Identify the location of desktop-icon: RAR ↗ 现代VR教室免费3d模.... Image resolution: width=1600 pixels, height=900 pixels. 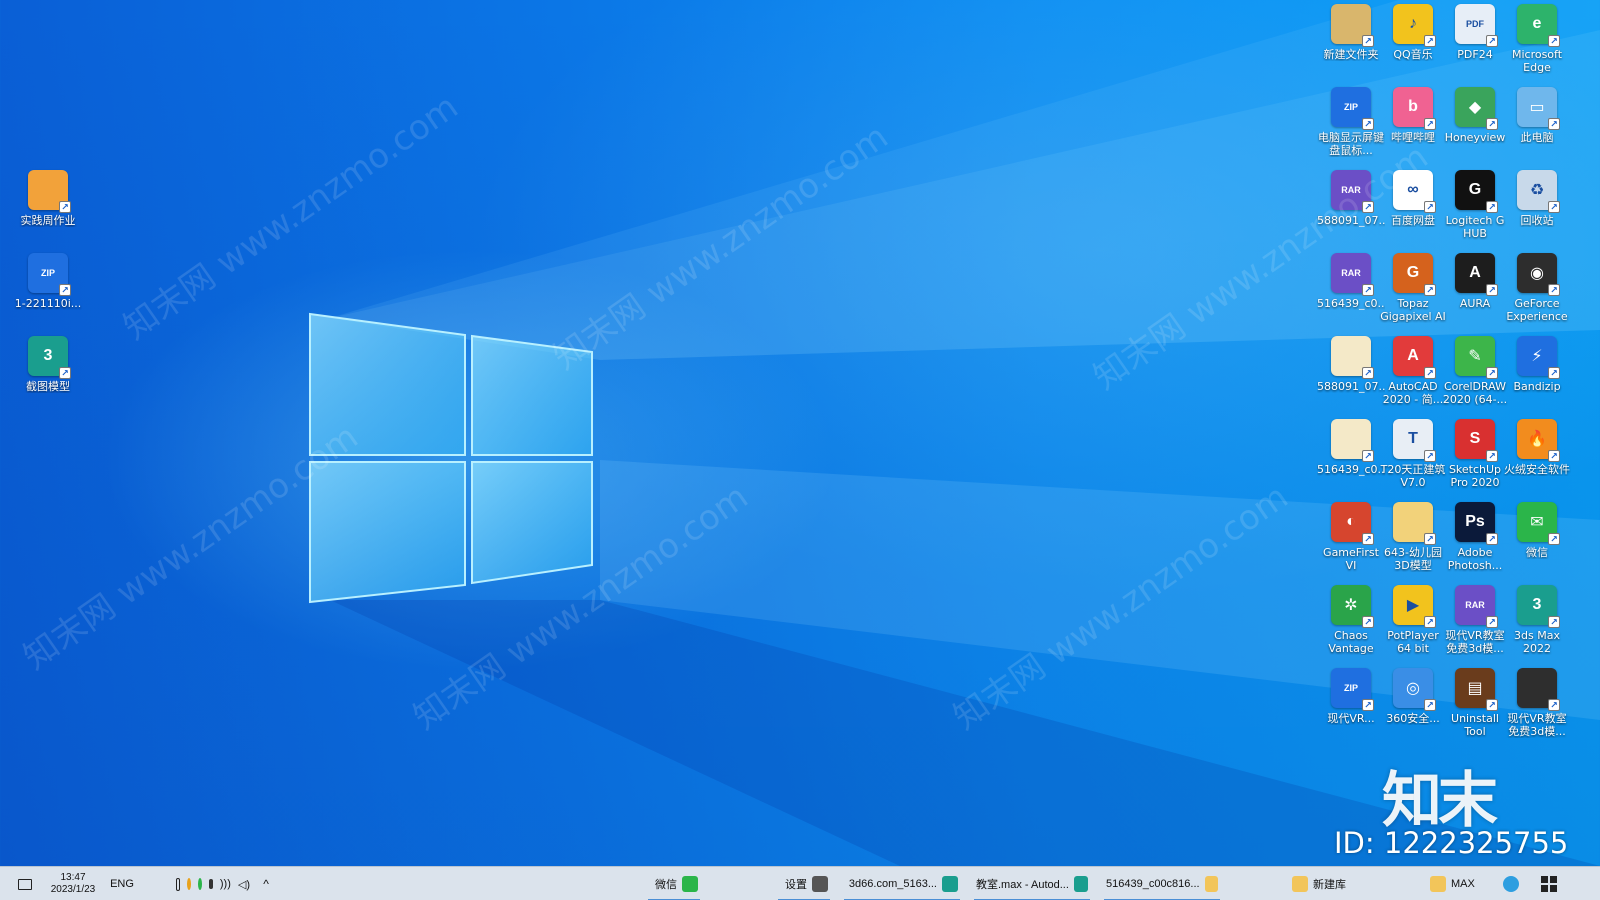
(1475, 627).